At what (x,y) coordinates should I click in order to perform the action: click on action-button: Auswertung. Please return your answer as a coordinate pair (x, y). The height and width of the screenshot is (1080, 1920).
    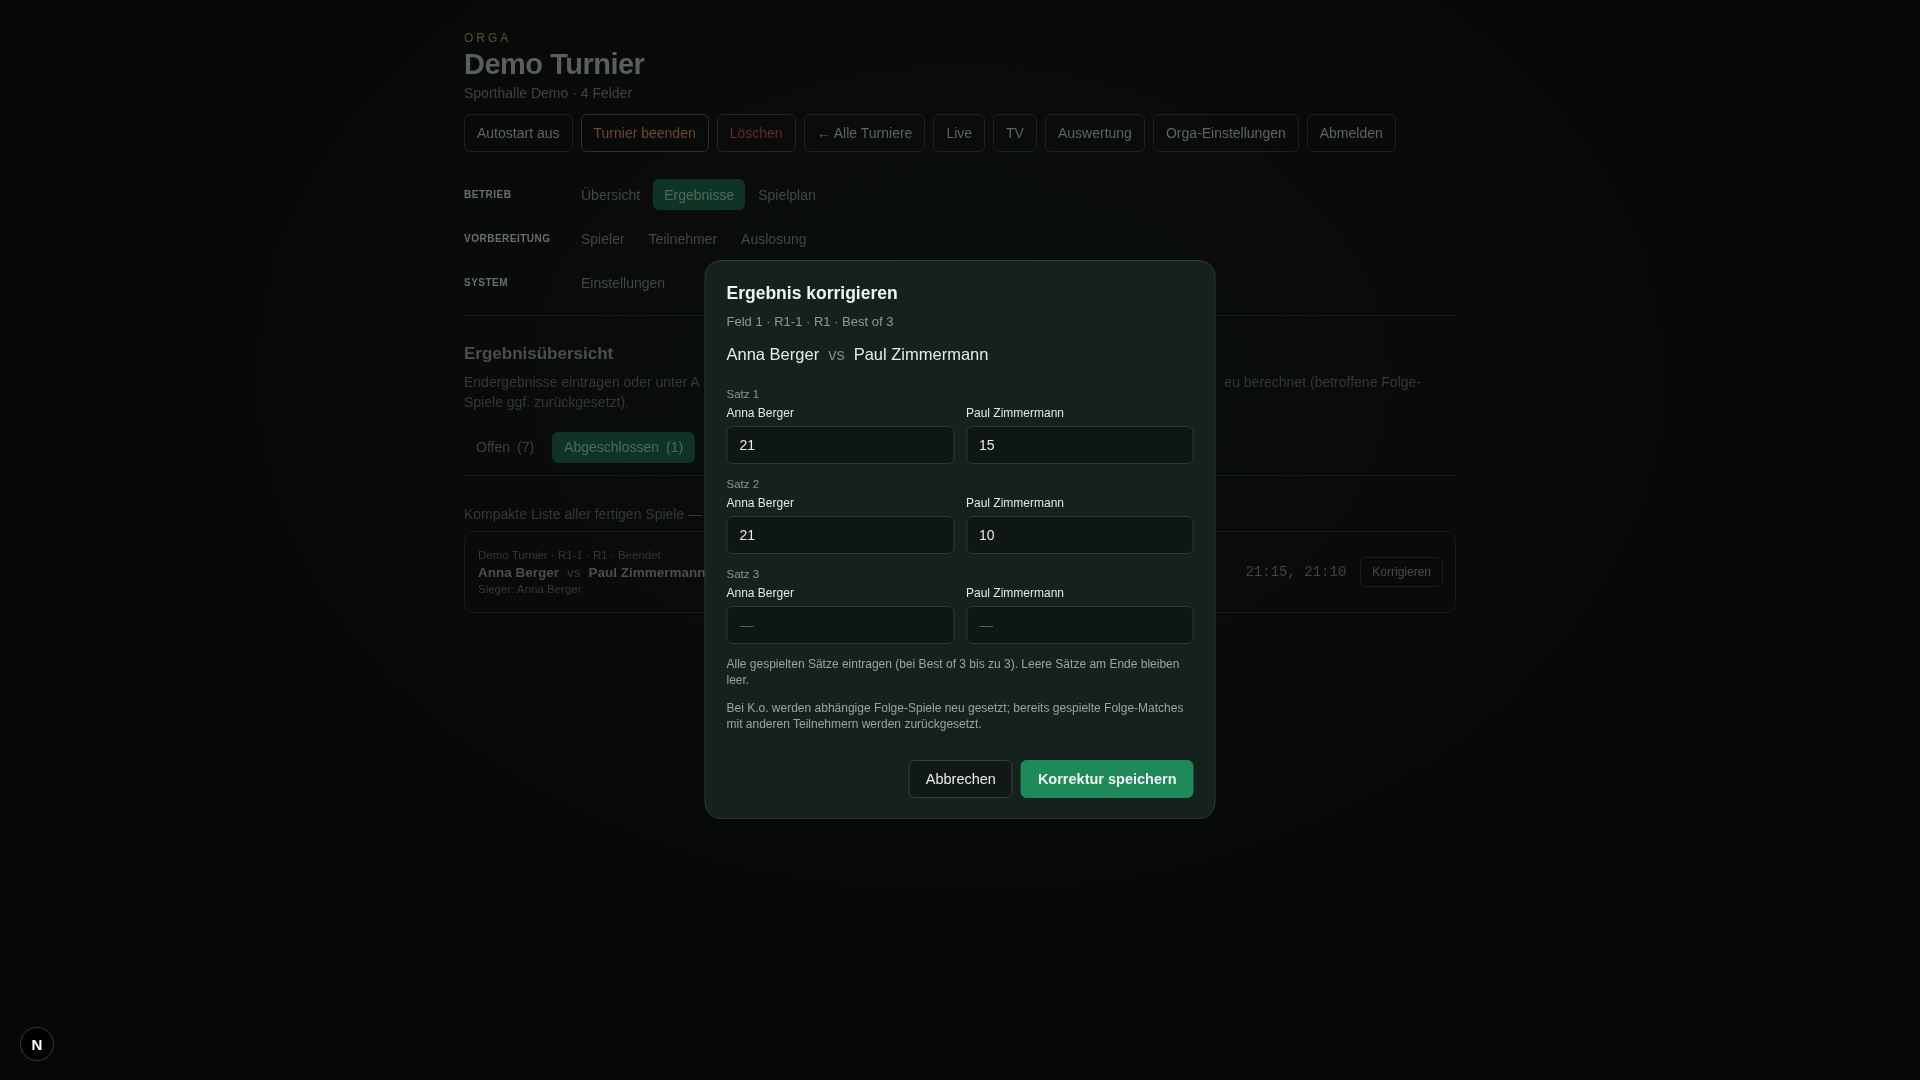
    Looking at the image, I should click on (1094, 132).